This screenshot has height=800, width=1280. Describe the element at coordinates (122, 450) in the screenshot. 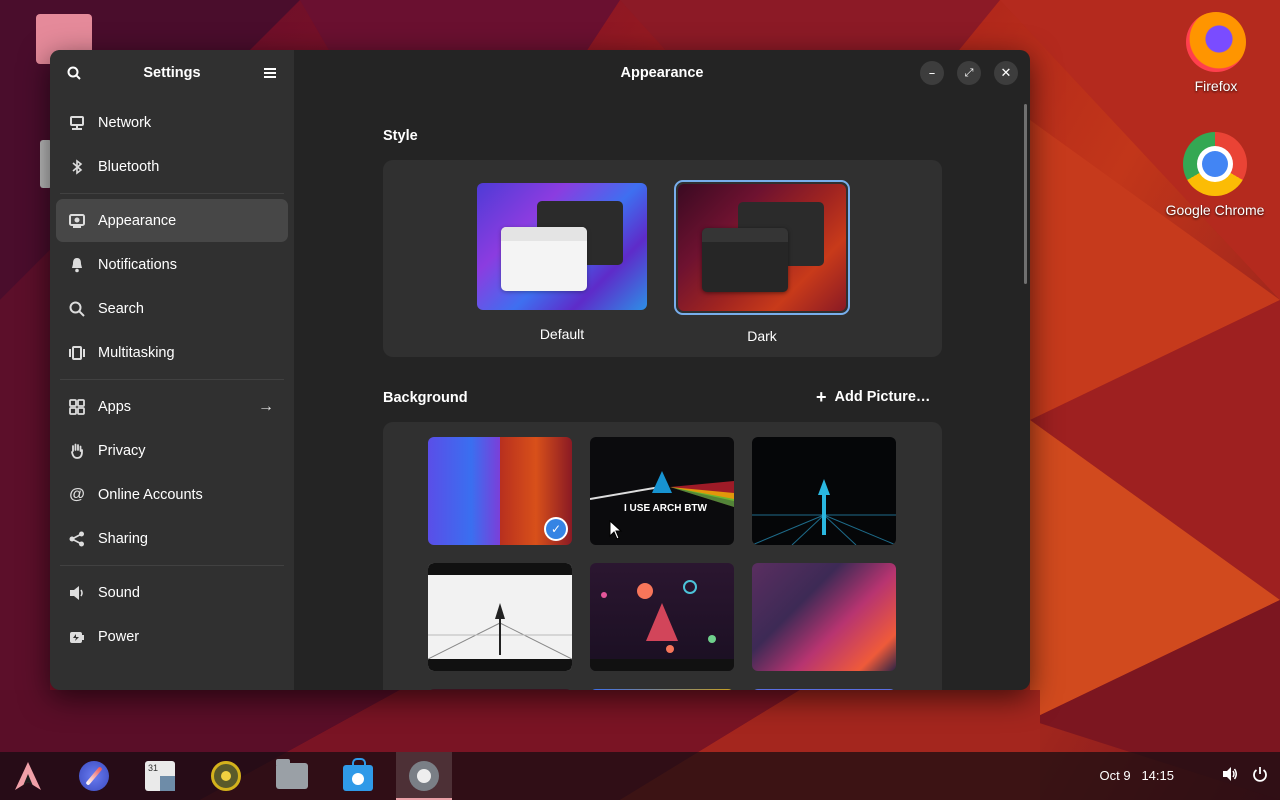

I see `sidebar-item-label: Privacy` at that location.